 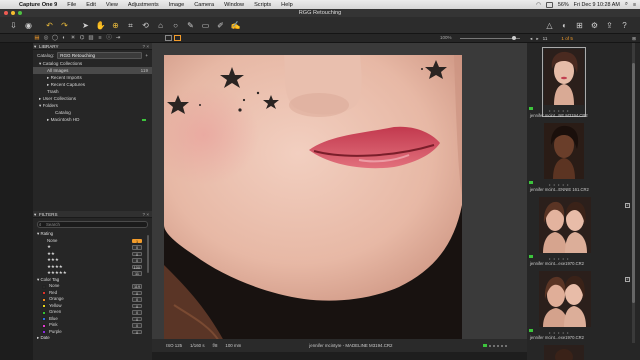 What do you see at coordinates (531, 39) in the screenshot?
I see `browser-back-icon: ◂` at bounding box center [531, 39].